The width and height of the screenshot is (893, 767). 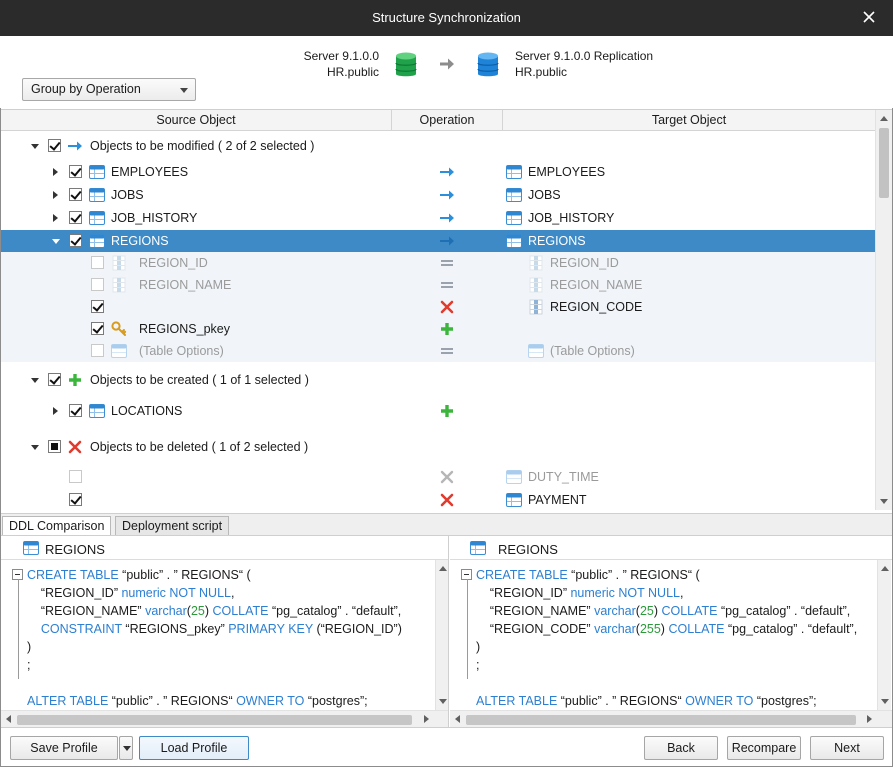 What do you see at coordinates (438, 411) in the screenshot?
I see `table-row: LOCATIONS` at bounding box center [438, 411].